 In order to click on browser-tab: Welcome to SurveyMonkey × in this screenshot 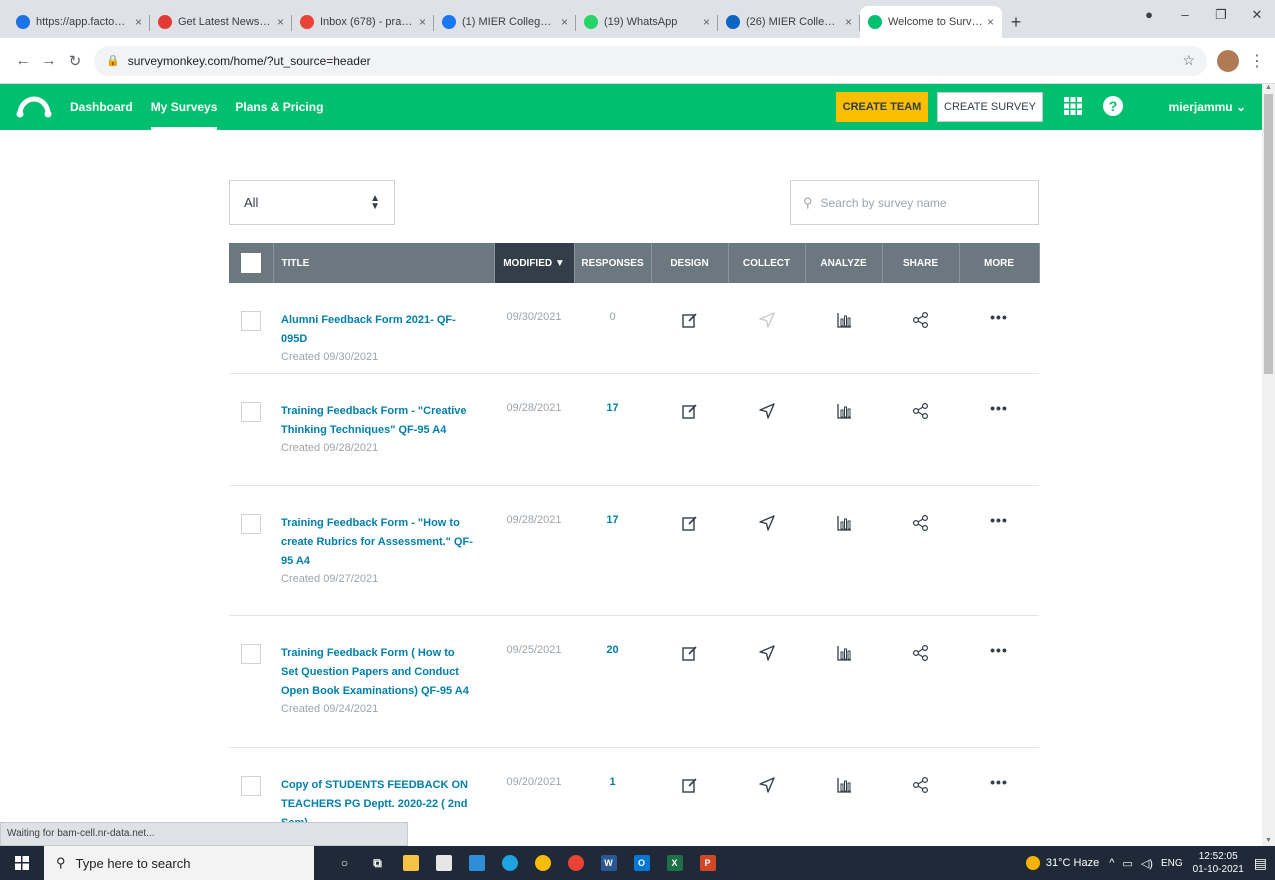, I will do `click(931, 22)`.